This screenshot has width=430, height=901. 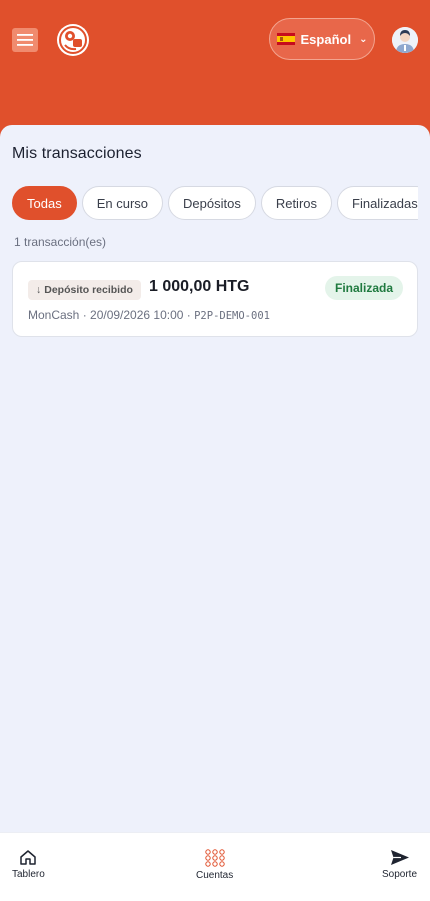 What do you see at coordinates (400, 874) in the screenshot?
I see `nav-label-soporte: Soporte` at bounding box center [400, 874].